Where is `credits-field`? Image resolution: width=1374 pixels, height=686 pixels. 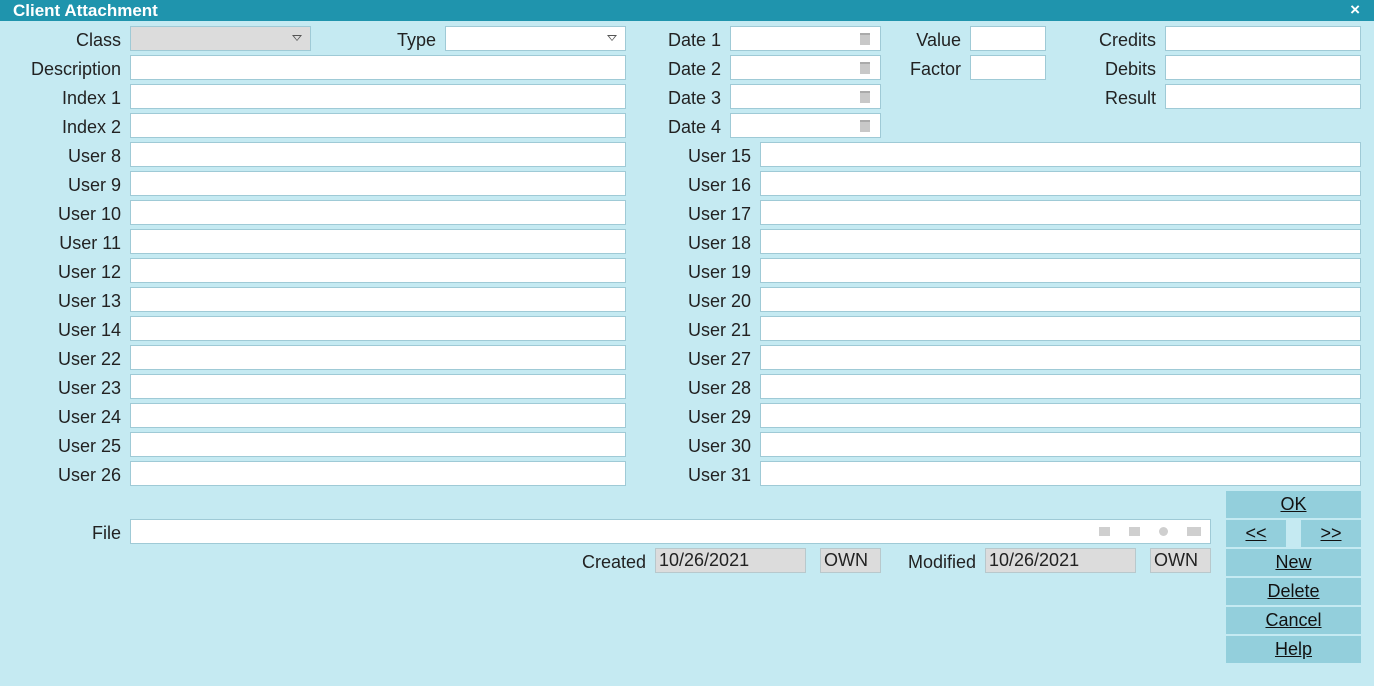
credits-field is located at coordinates (1263, 38).